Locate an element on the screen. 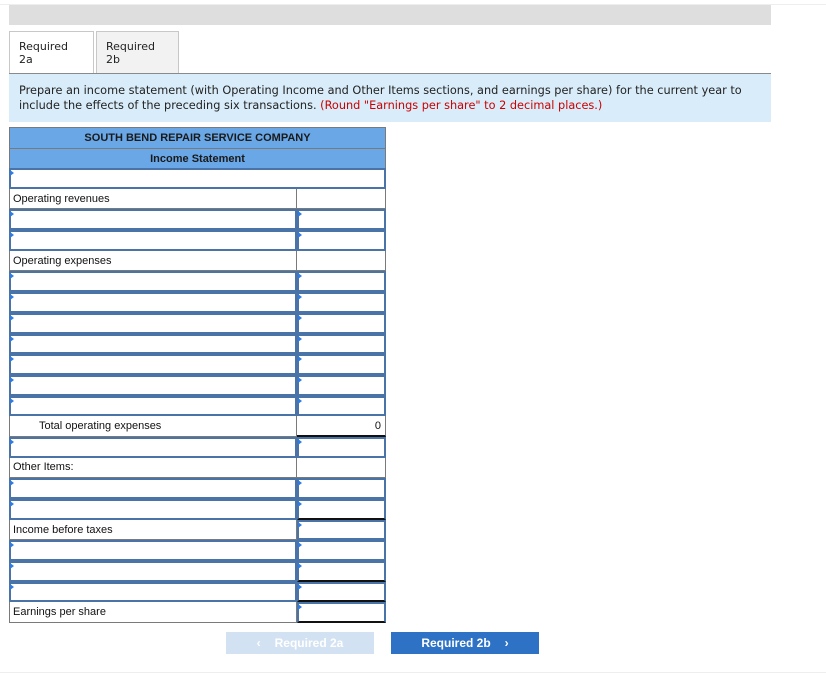 This screenshot has width=826, height=681. period-input is located at coordinates (199, 178).